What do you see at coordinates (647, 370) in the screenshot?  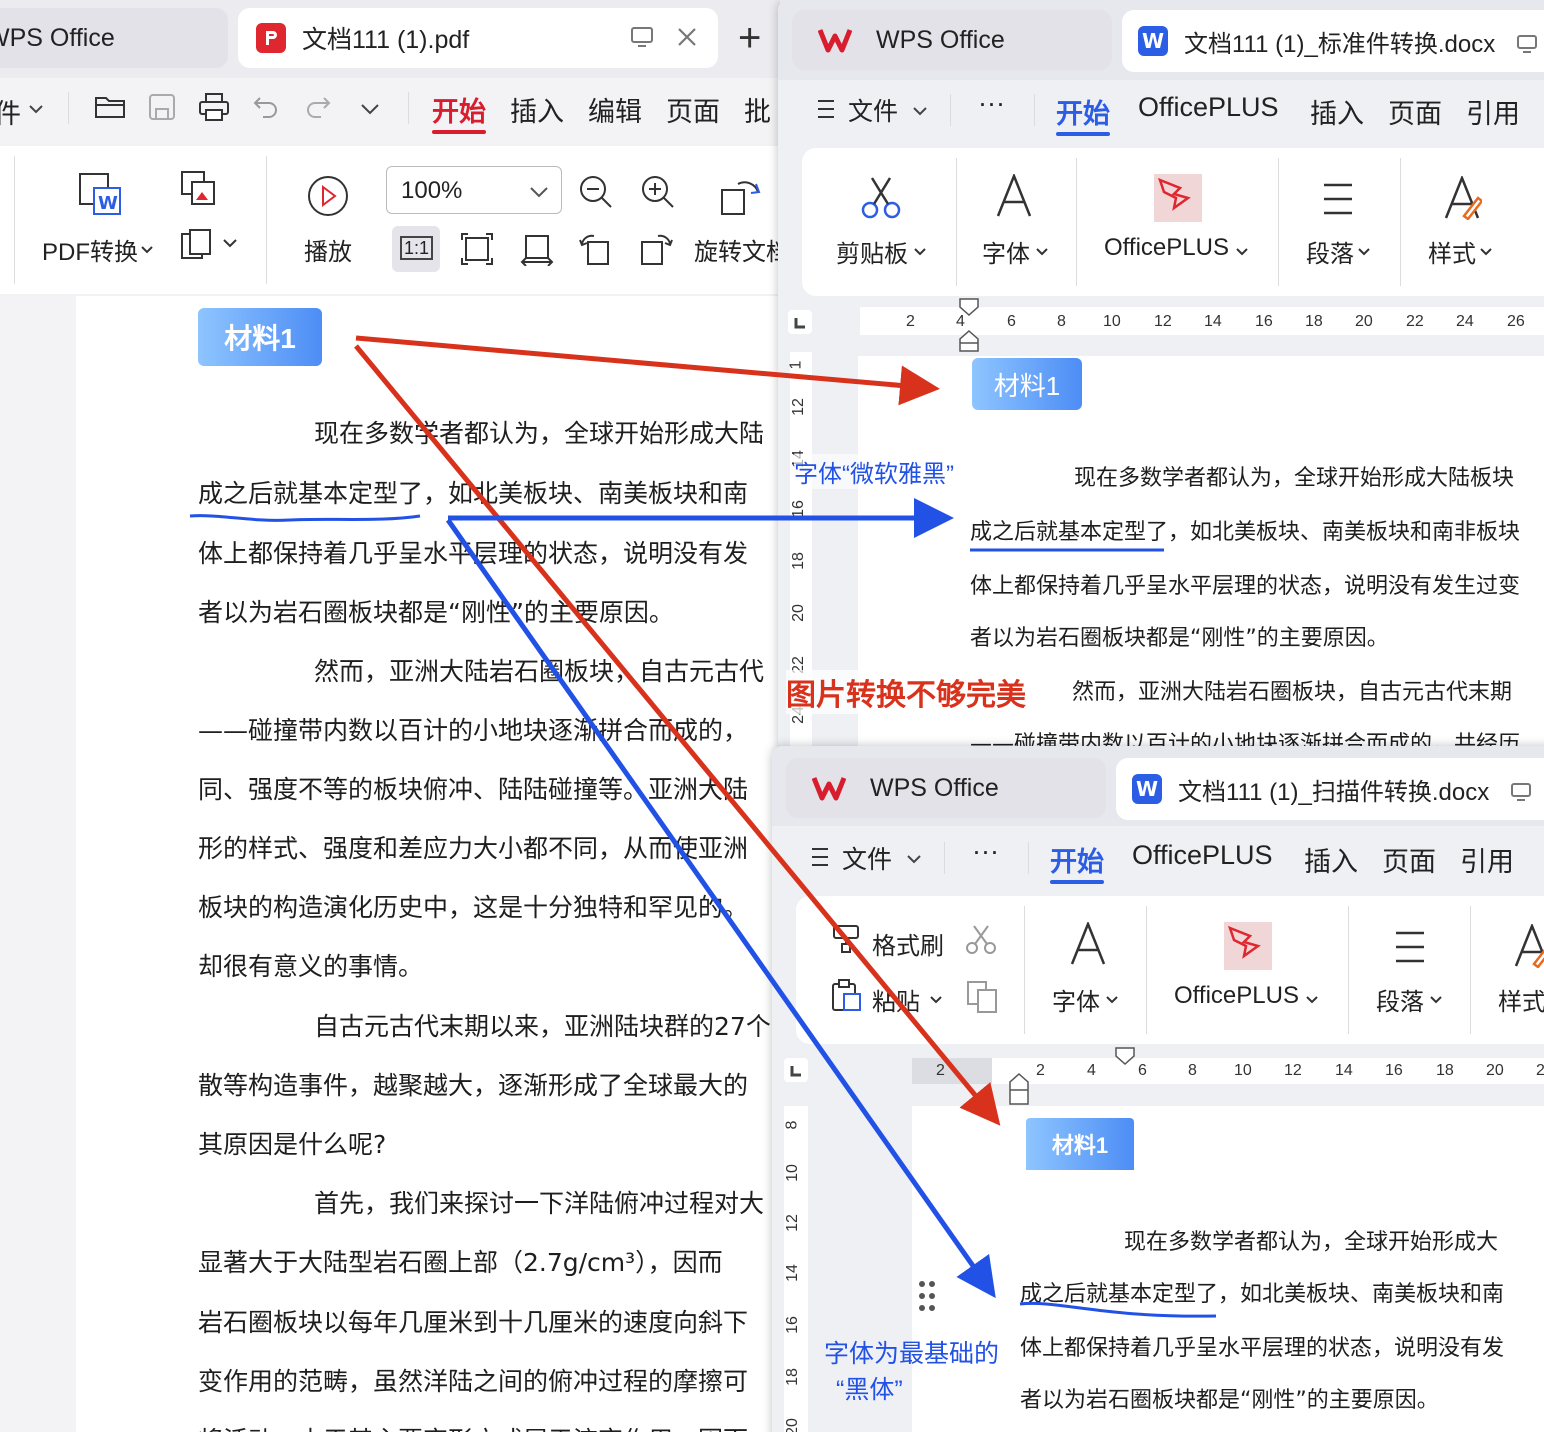 I see `red-arrow-to-standard` at bounding box center [647, 370].